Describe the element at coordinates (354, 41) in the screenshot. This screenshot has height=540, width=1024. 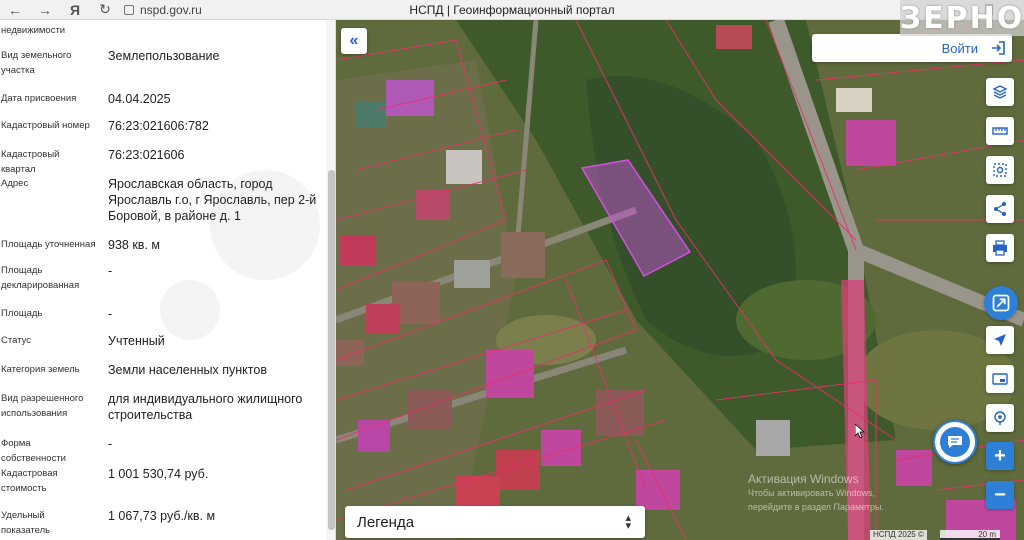
I see `collapse-panel-button: «` at that location.